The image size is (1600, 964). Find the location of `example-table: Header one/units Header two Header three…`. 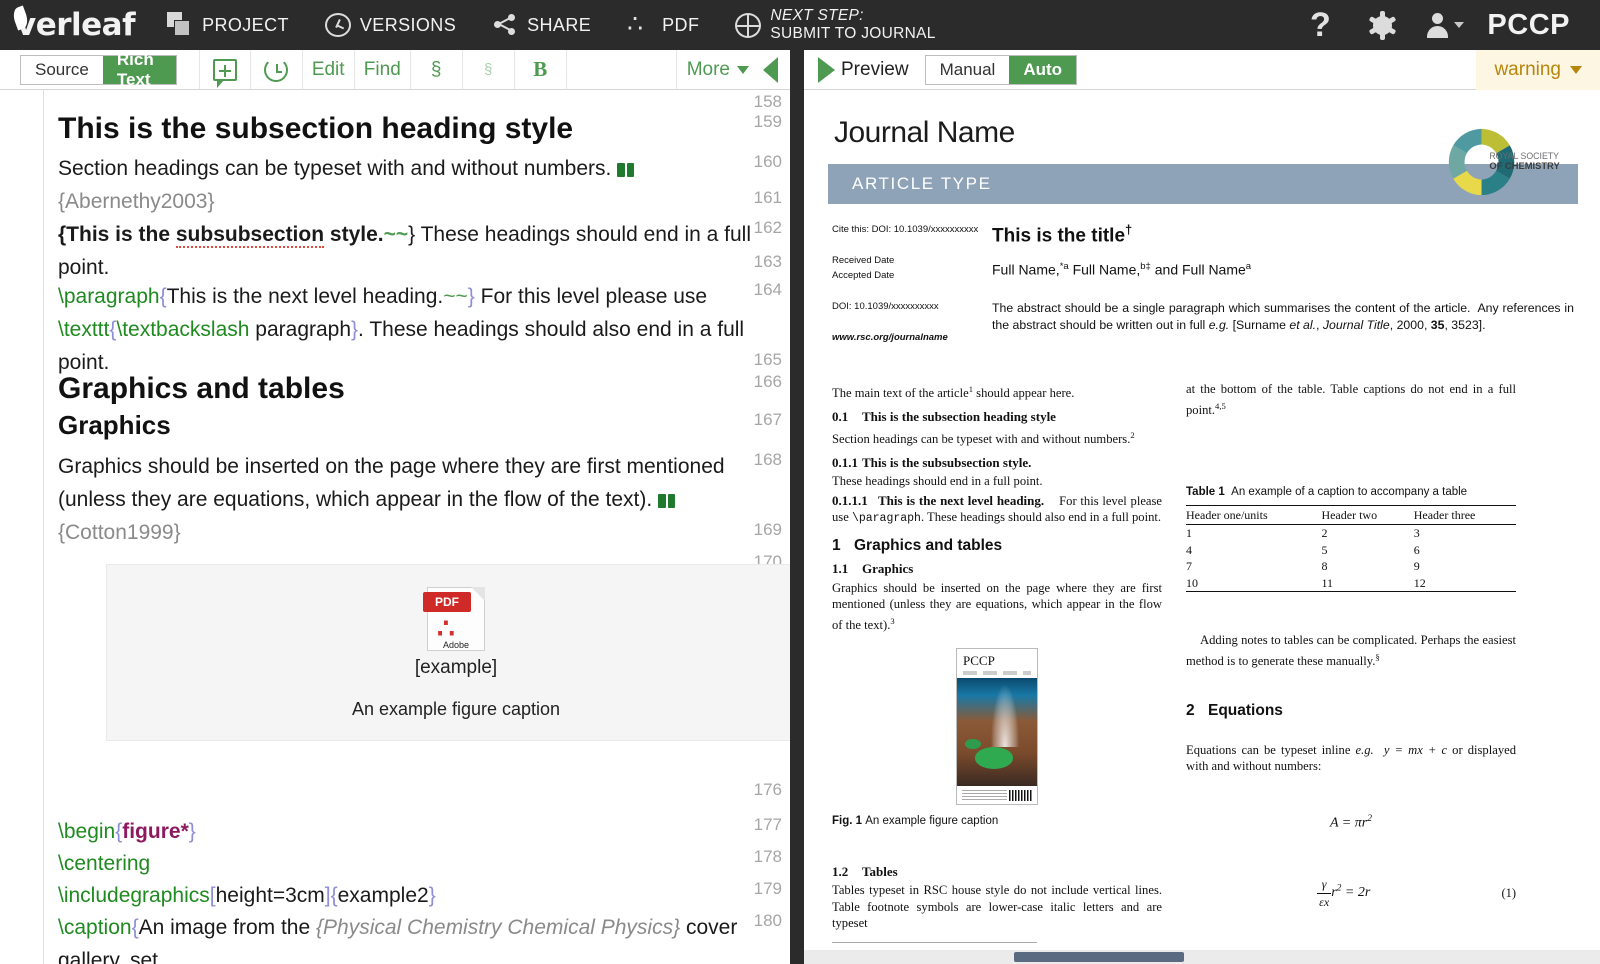

example-table: Header one/units Header two Header three… is located at coordinates (1351, 548).